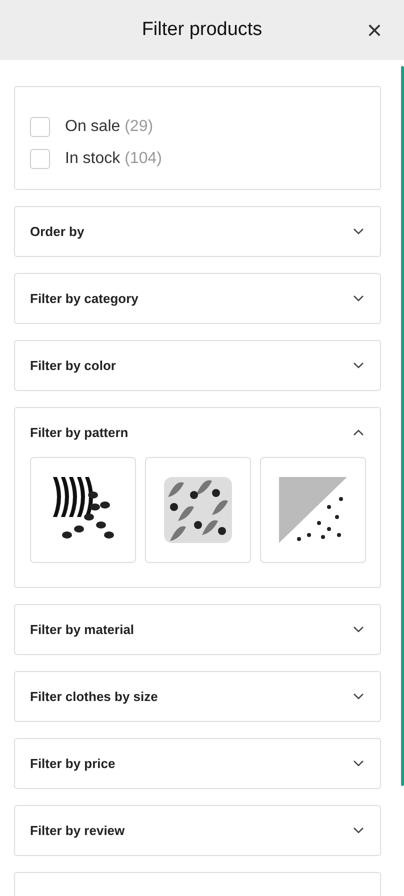 The width and height of the screenshot is (404, 896). Describe the element at coordinates (197, 298) in the screenshot. I see `section-header: Filter by category` at that location.